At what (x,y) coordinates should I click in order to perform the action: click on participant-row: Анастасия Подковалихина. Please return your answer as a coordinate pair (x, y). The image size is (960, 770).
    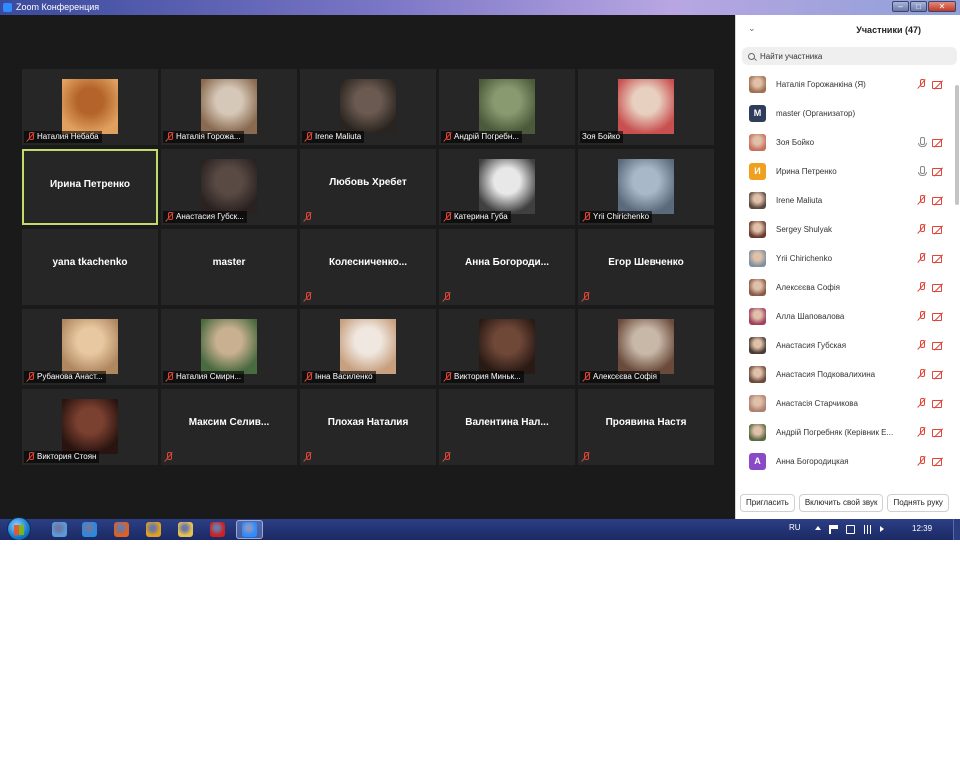
    Looking at the image, I should click on (845, 374).